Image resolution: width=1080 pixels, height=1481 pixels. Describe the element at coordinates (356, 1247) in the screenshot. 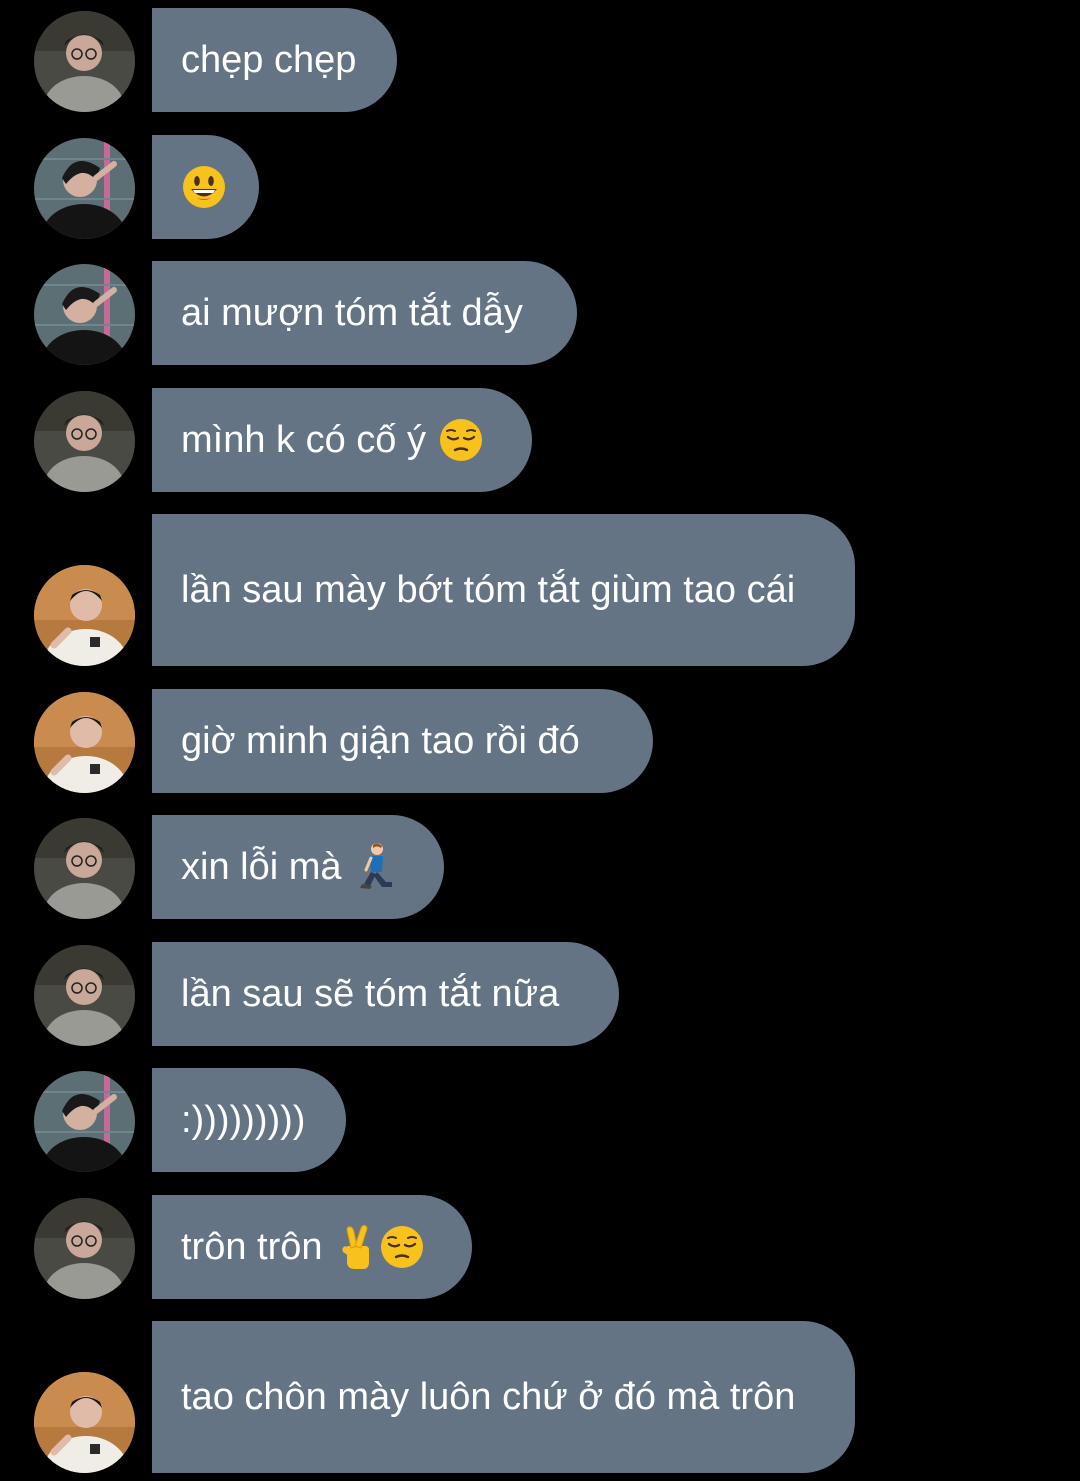

I see `crossed-fingers-icon` at that location.